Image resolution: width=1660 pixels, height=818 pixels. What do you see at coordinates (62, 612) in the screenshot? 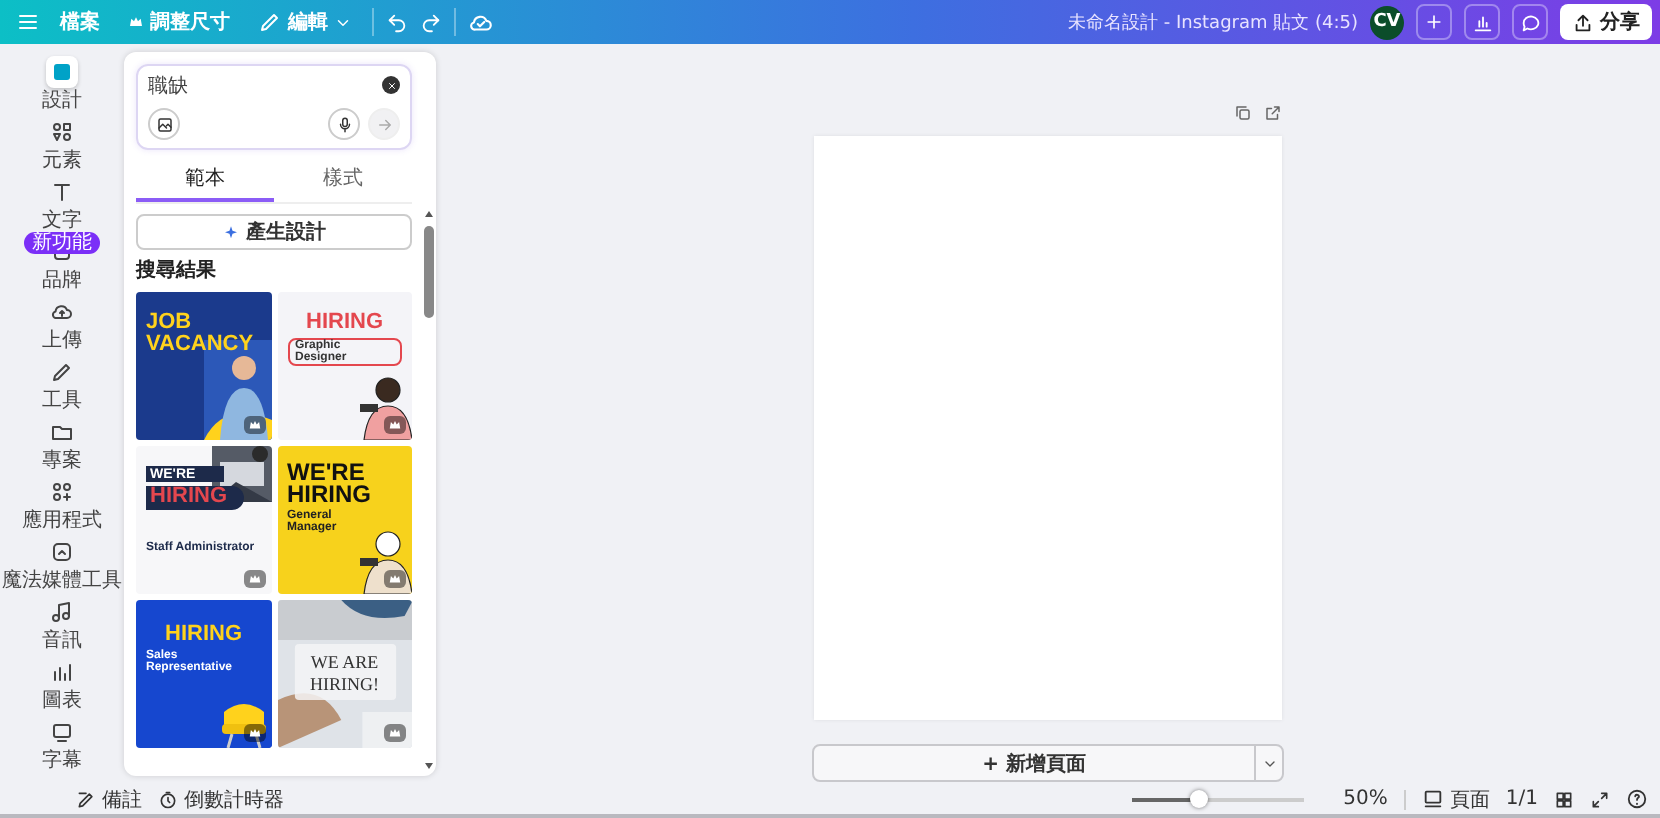
I see `music-note-icon` at bounding box center [62, 612].